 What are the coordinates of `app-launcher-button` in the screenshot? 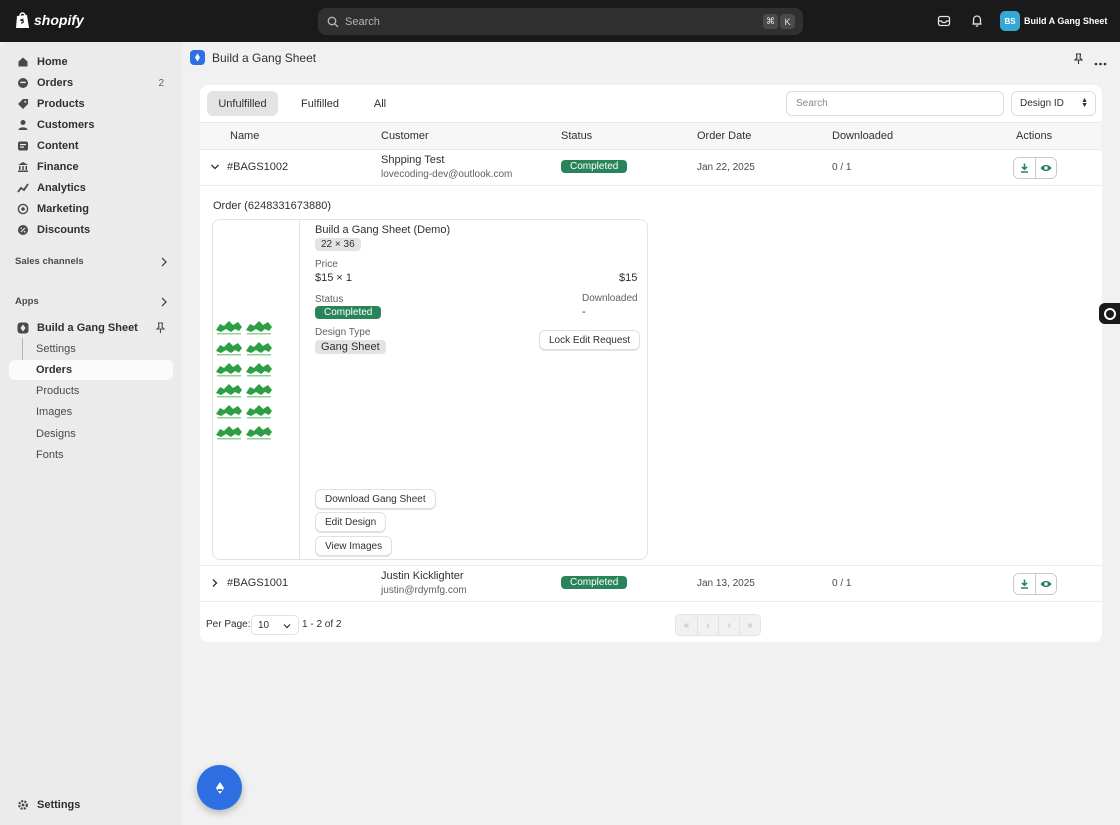 It's located at (219, 787).